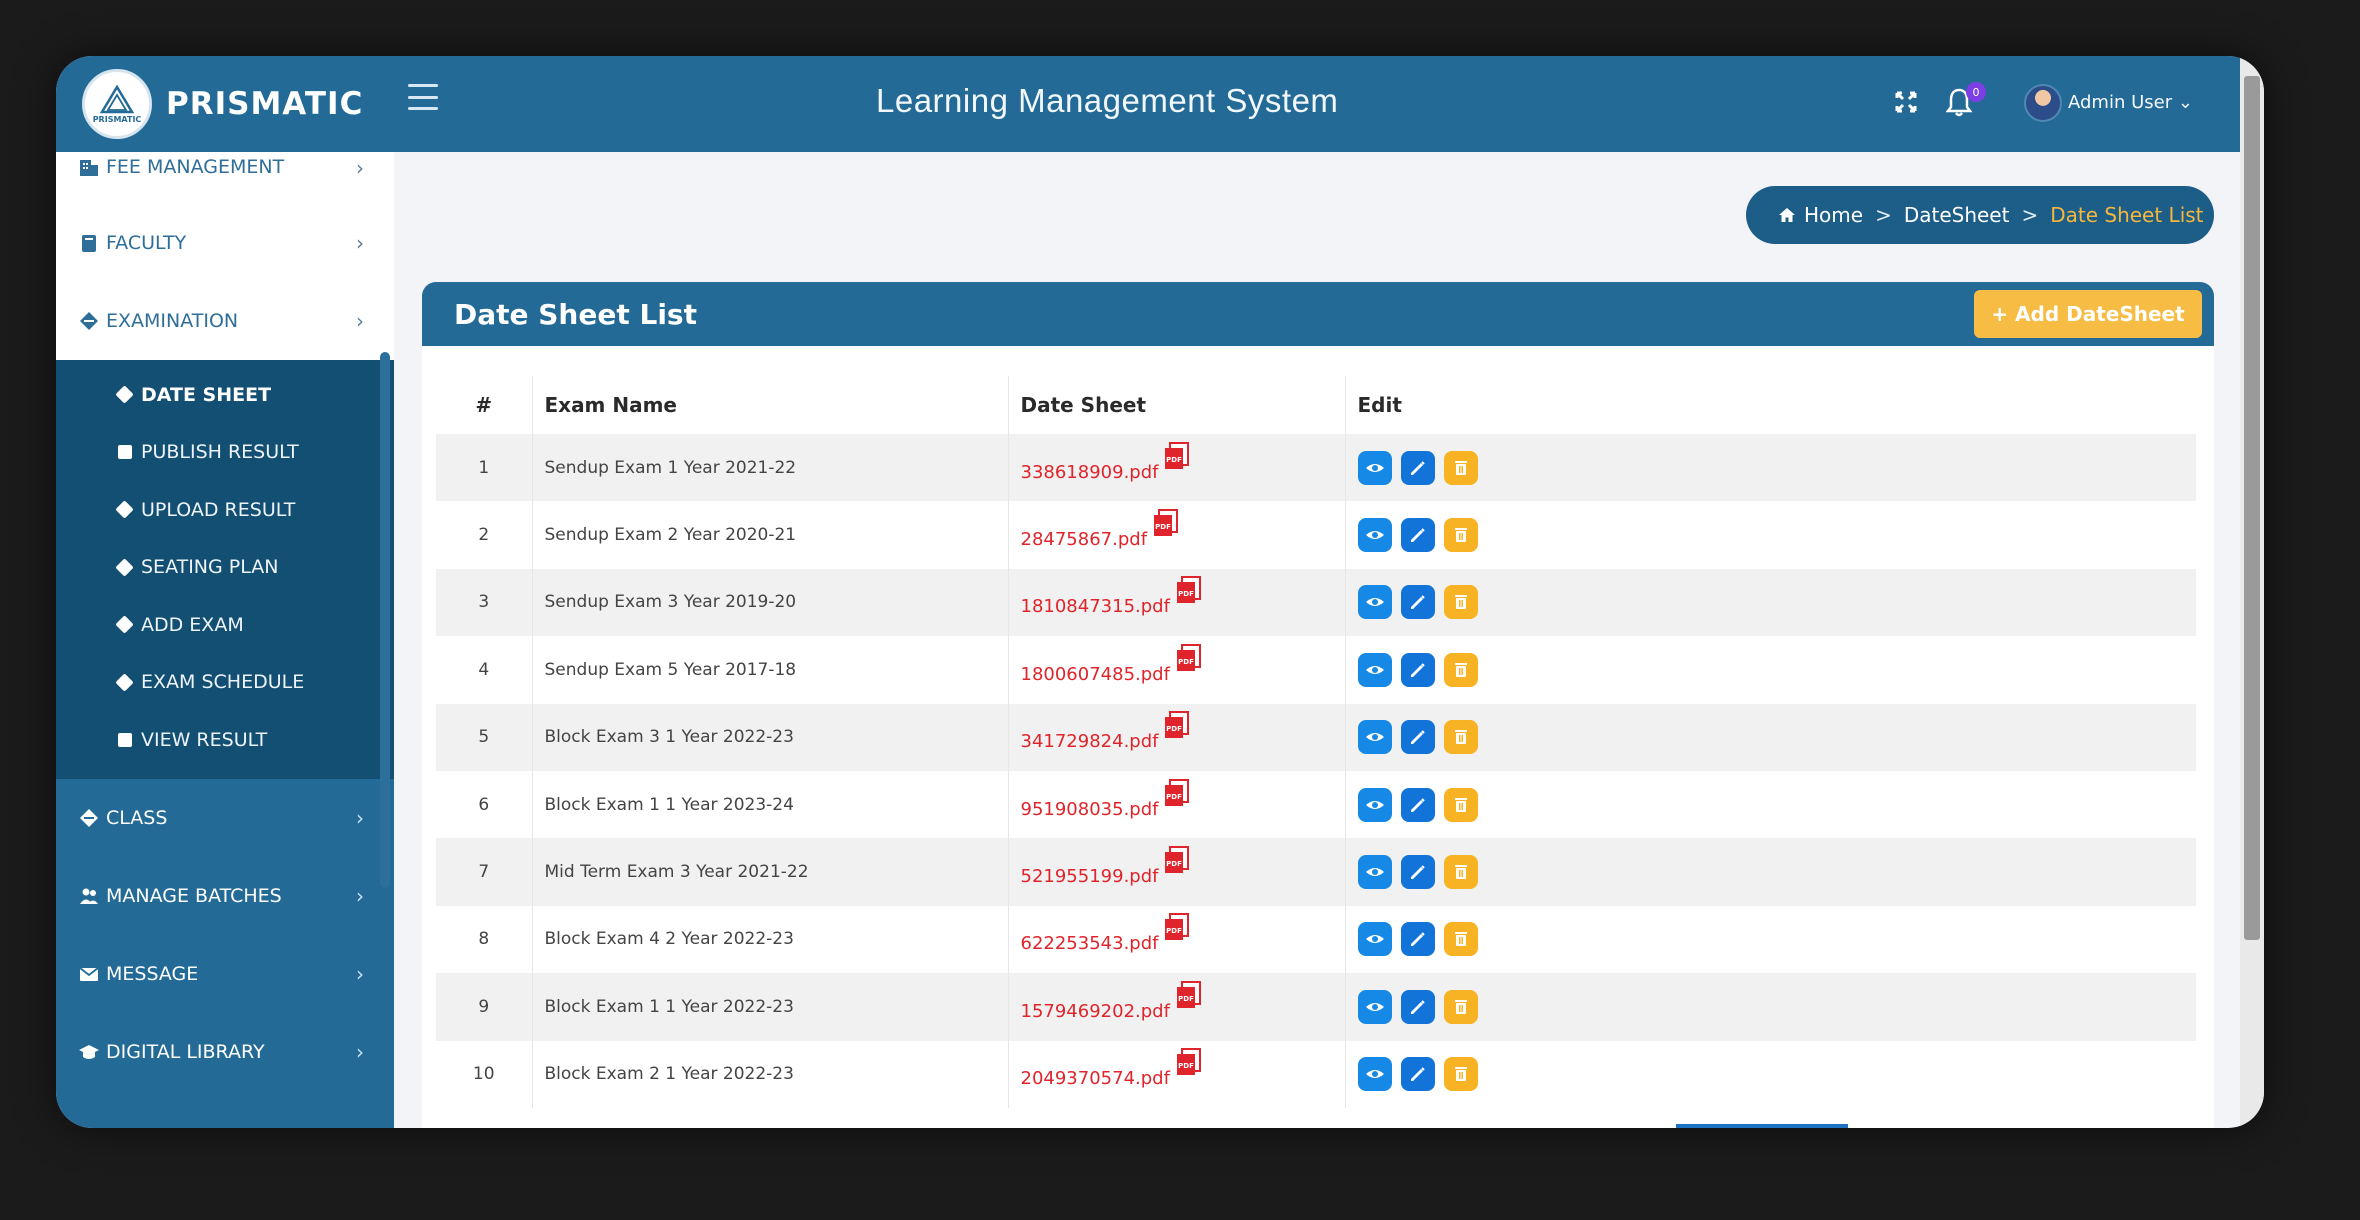 This screenshot has height=1220, width=2360. I want to click on book-icon, so click(89, 243).